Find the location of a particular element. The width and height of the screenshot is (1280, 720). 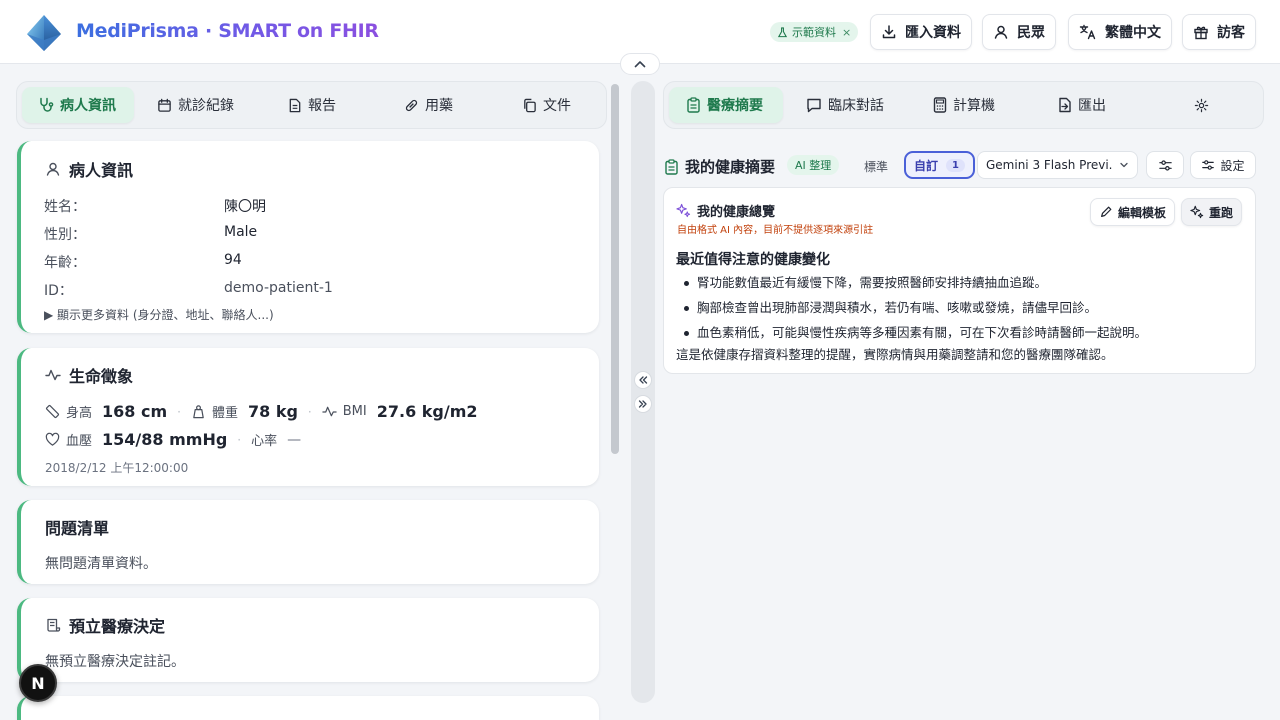

rerun-button: 重跑 is located at coordinates (1212, 212).